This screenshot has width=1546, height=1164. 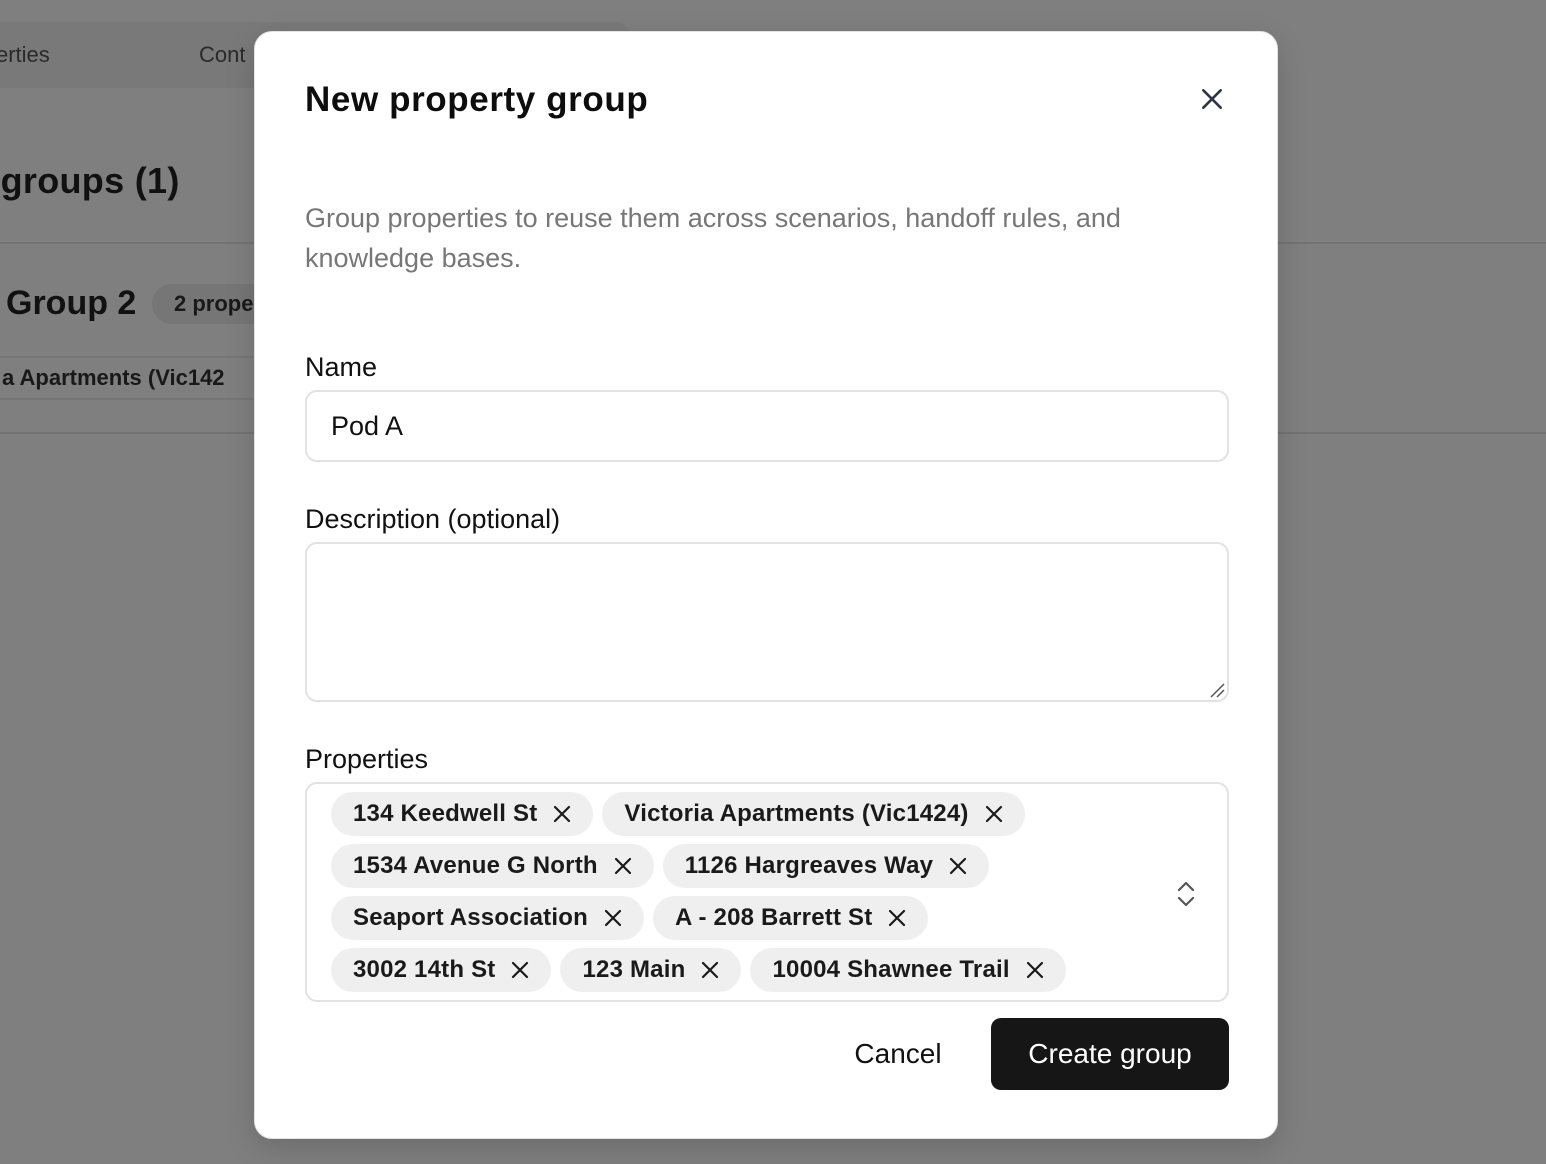 What do you see at coordinates (634, 969) in the screenshot?
I see `property-chip-label: 123 Main` at bounding box center [634, 969].